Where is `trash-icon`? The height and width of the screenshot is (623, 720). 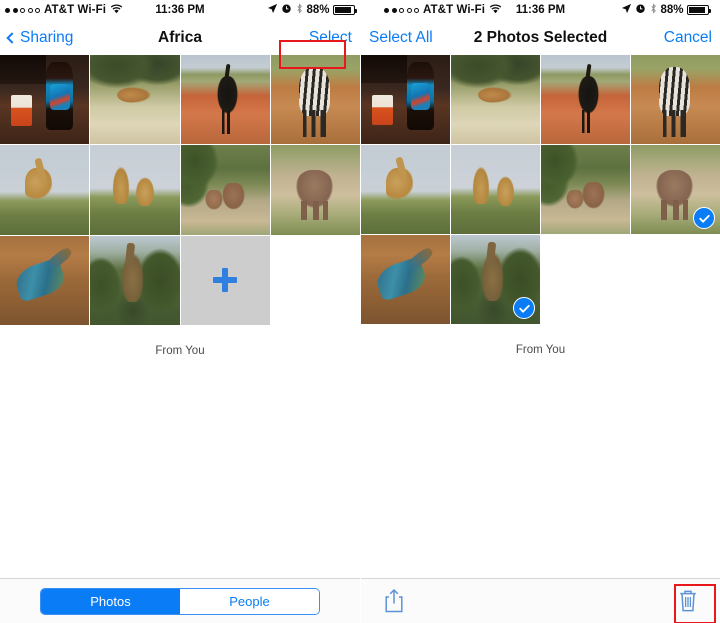 trash-icon is located at coordinates (688, 601).